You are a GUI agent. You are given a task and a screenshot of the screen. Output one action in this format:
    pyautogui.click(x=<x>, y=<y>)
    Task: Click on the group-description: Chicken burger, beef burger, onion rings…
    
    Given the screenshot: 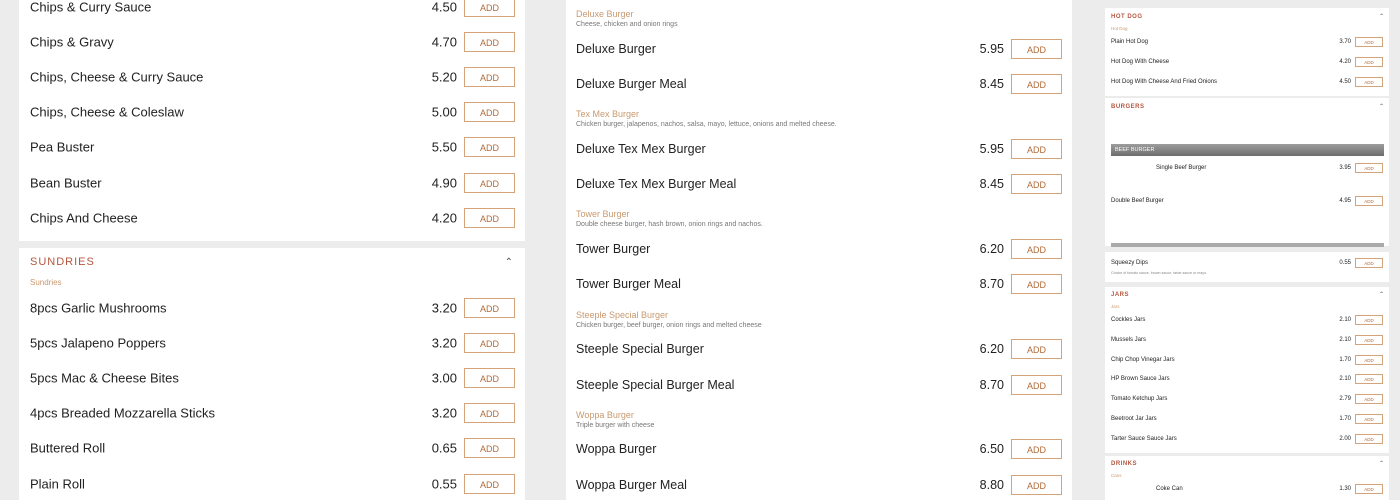 What is the action you would take?
    pyautogui.click(x=669, y=325)
    